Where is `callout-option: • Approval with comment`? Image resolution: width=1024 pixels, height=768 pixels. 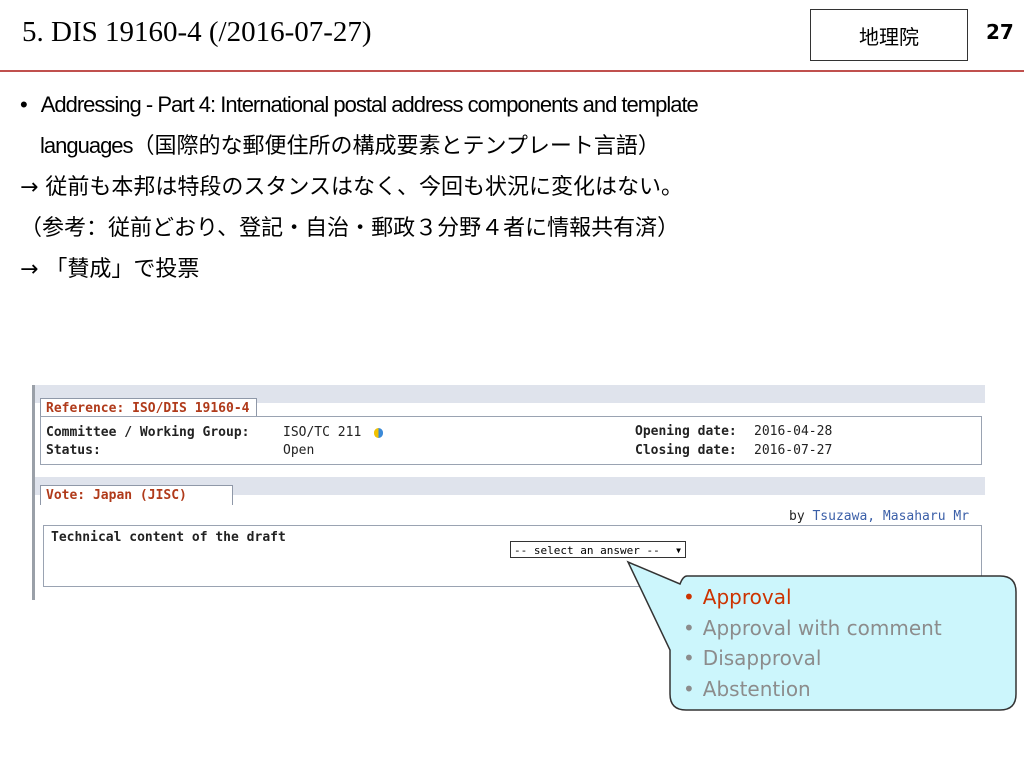
callout-option: • Approval with comment is located at coordinates (812, 628).